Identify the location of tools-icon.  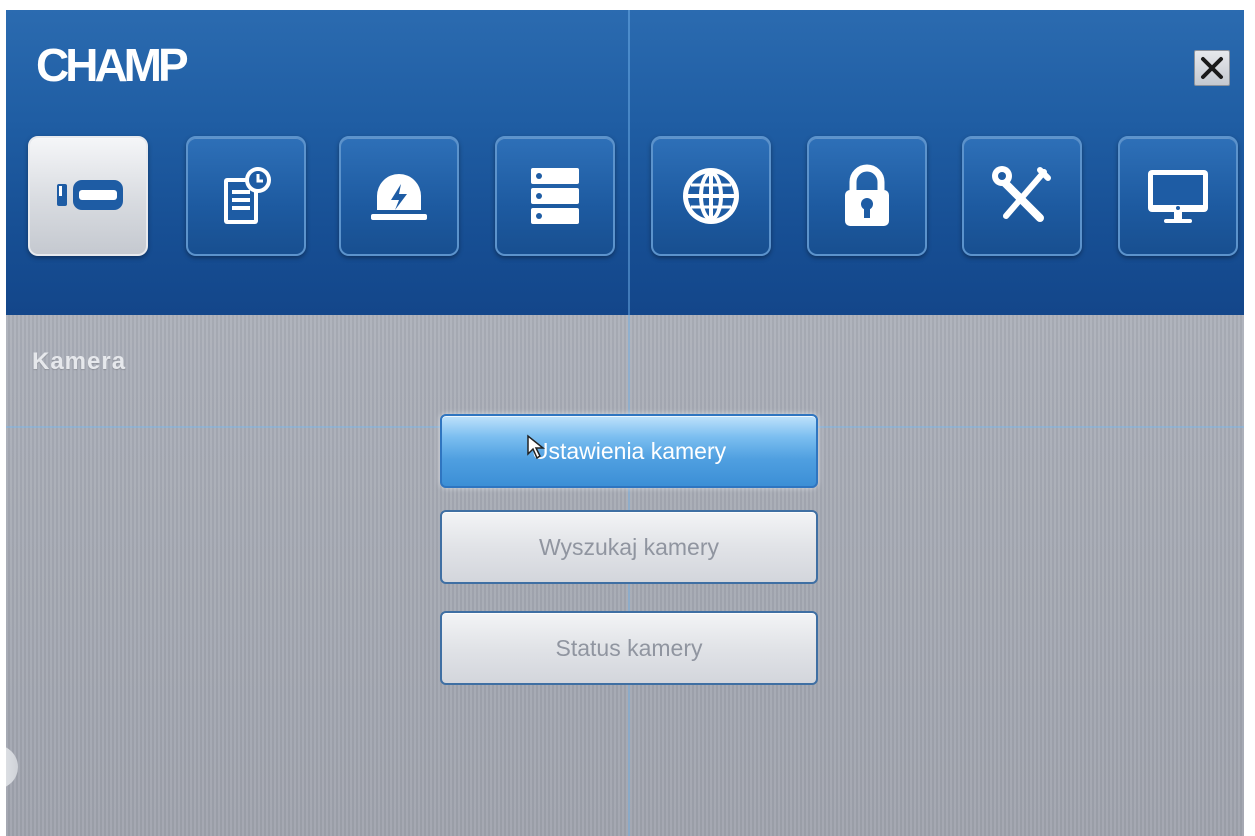
(1021, 194).